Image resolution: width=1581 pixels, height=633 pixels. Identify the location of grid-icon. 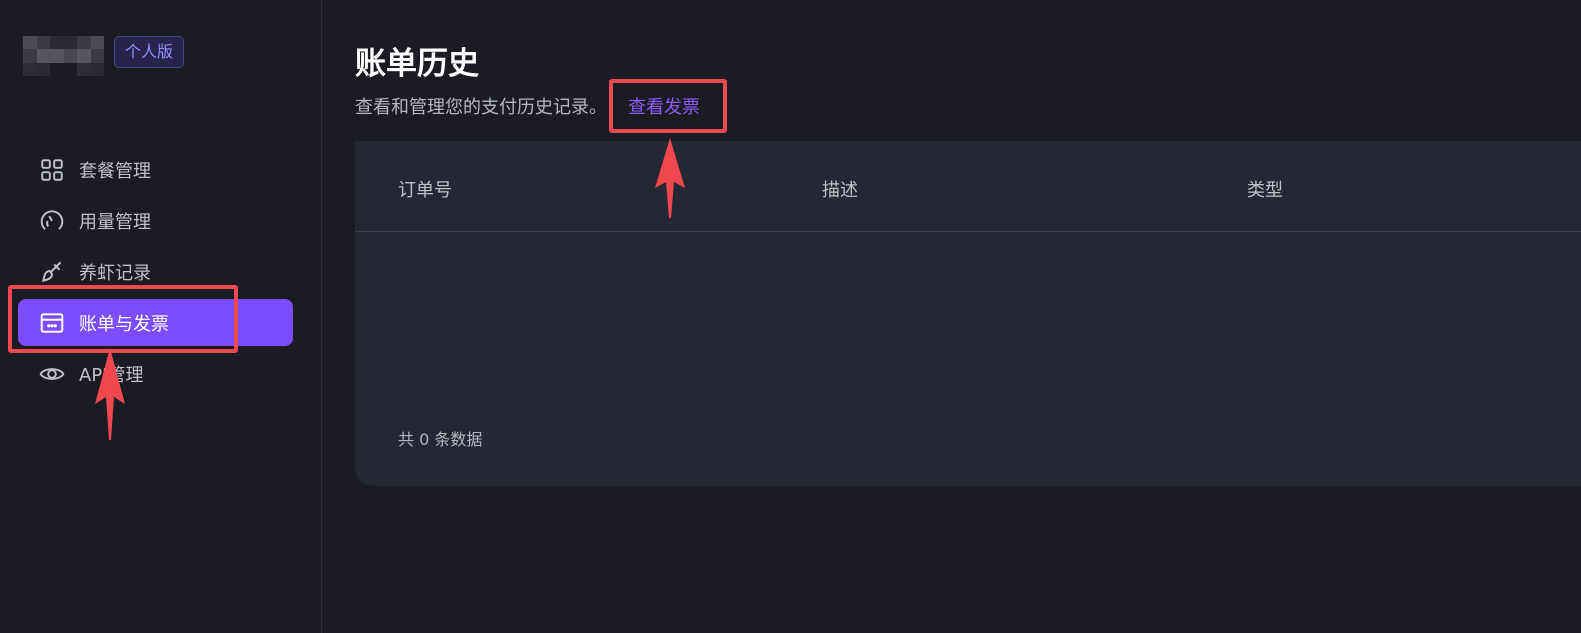
(52, 169).